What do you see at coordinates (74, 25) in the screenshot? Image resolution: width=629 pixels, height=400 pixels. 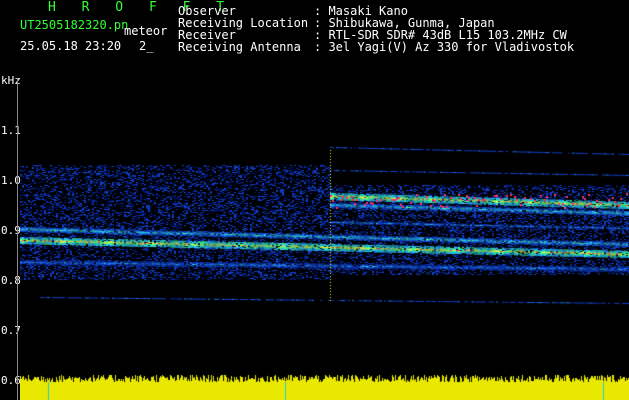 I see `file-name: UT2505182320.pn` at bounding box center [74, 25].